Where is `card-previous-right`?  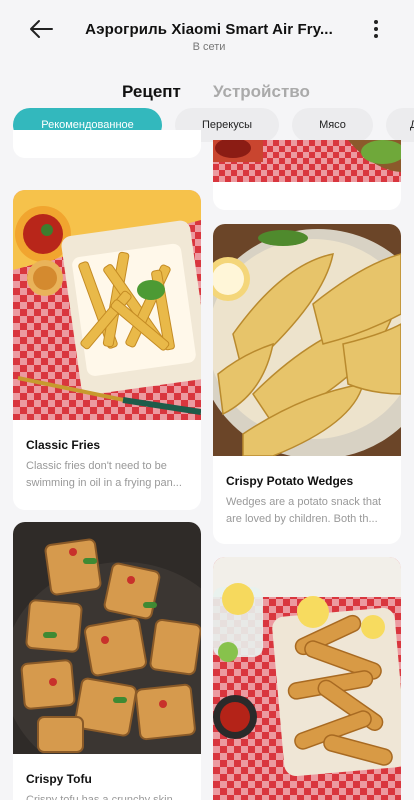 card-previous-right is located at coordinates (307, 175).